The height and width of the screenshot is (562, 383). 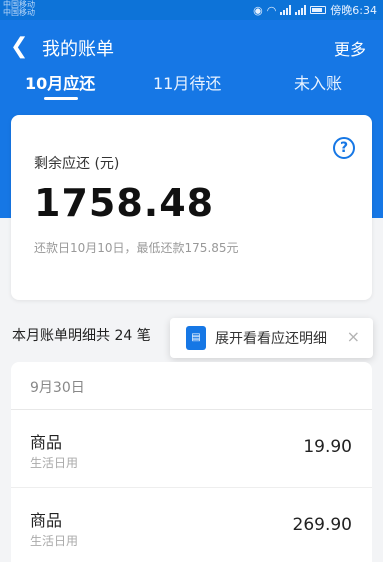 I want to click on detail-count: 本月账单明细共 24 笔, so click(x=81, y=336).